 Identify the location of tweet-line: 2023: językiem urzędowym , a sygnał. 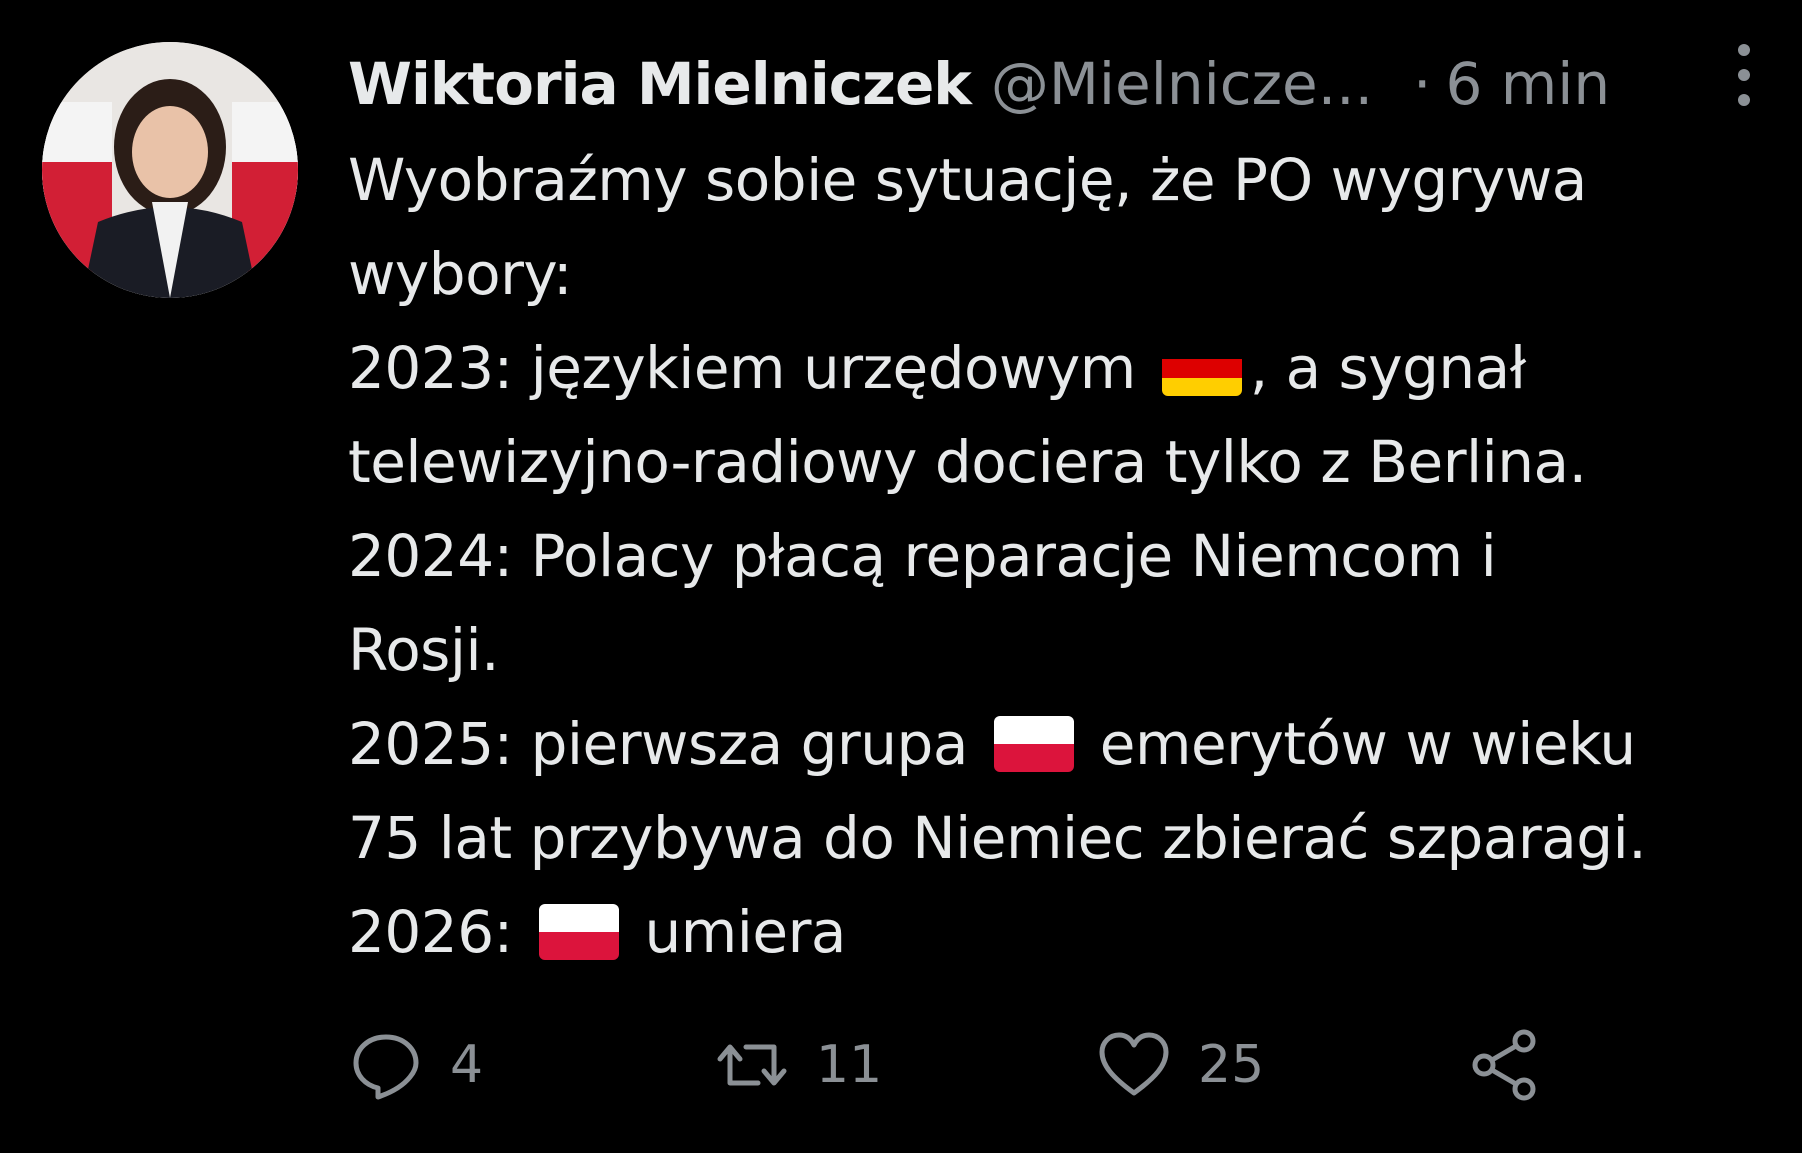
(1063, 368).